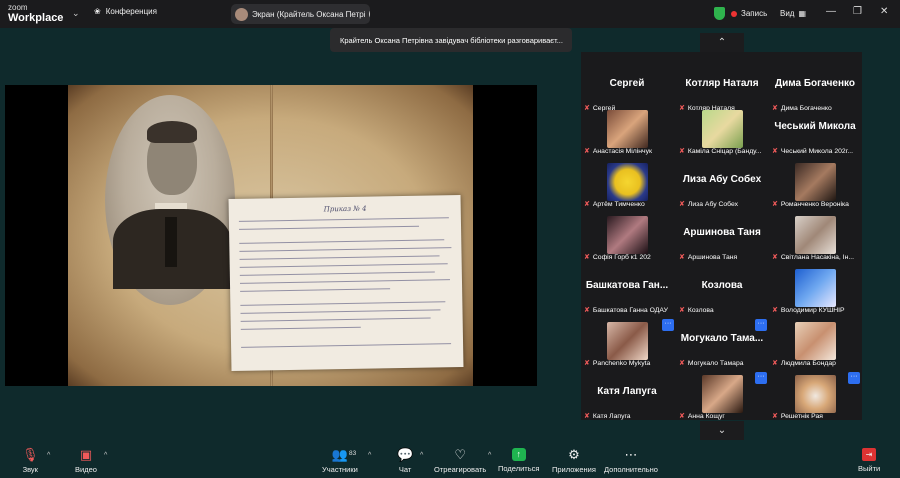 This screenshot has width=900, height=478. I want to click on more-button: ⋯ Дополнительно, so click(631, 461).